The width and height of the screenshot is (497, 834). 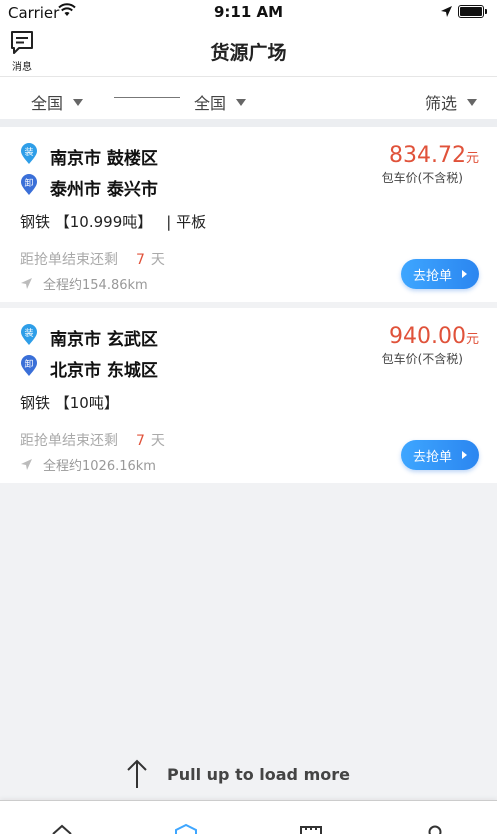 I want to click on tab-orders-icon, so click(x=311, y=828).